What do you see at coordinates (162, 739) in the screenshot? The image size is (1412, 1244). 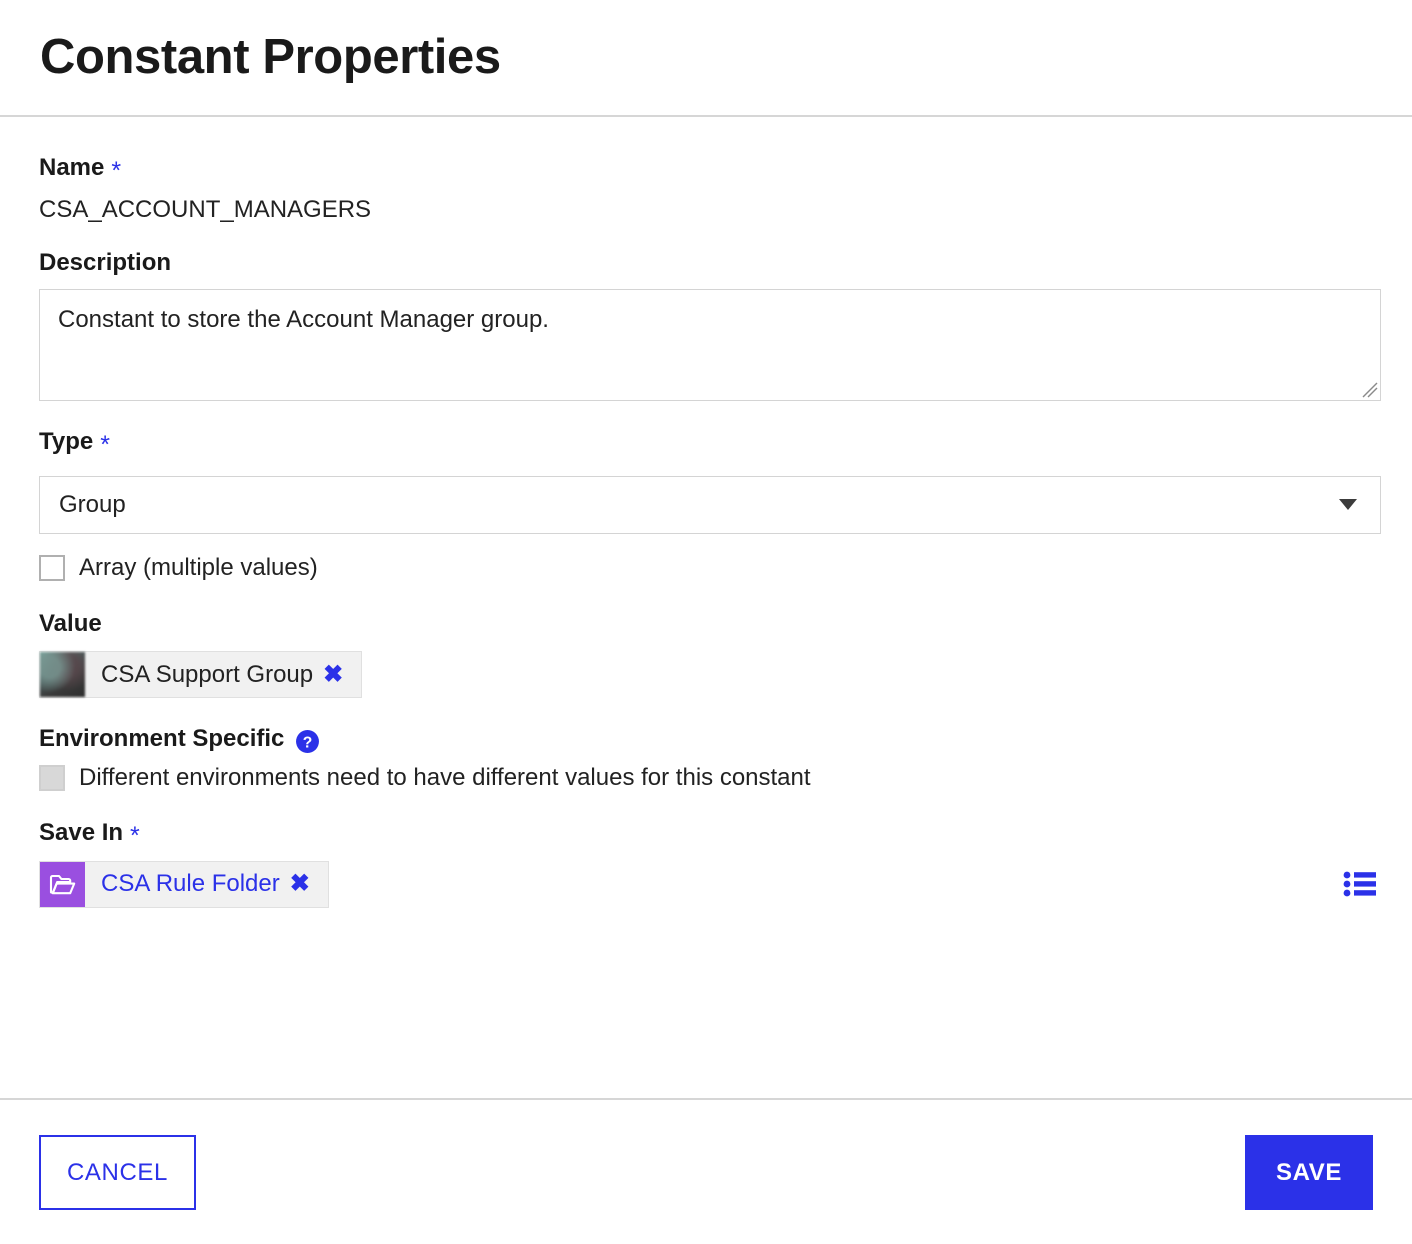 I see `environment-specific-label-text: Environment Specific` at bounding box center [162, 739].